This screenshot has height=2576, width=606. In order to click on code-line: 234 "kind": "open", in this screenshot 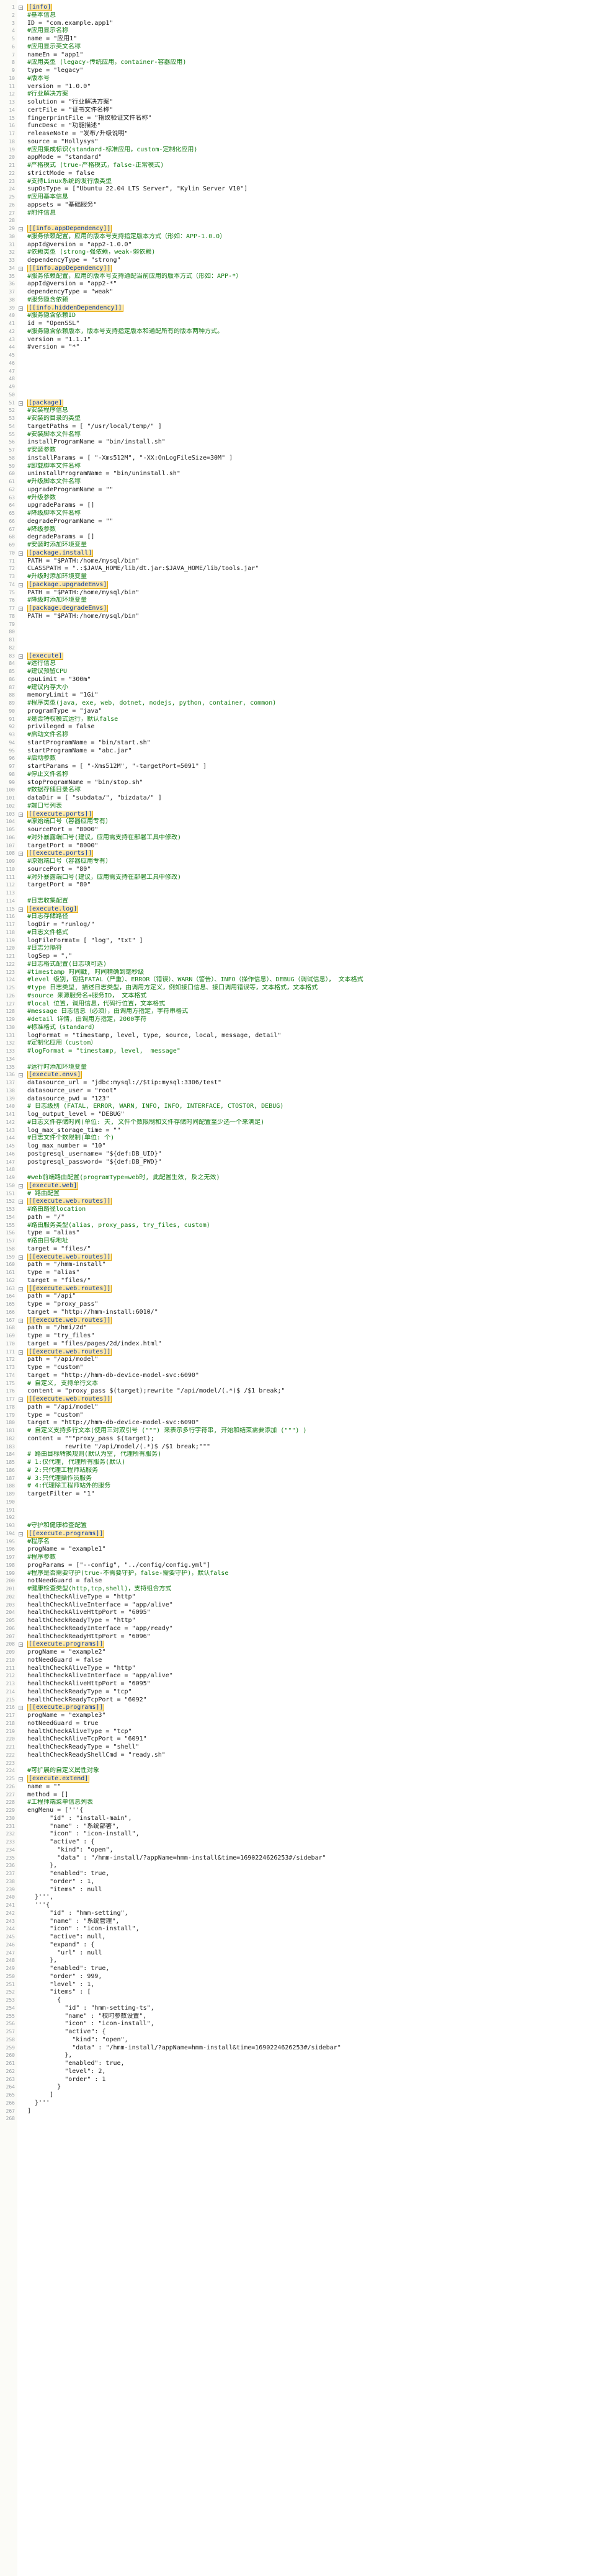, I will do `click(303, 1851)`.